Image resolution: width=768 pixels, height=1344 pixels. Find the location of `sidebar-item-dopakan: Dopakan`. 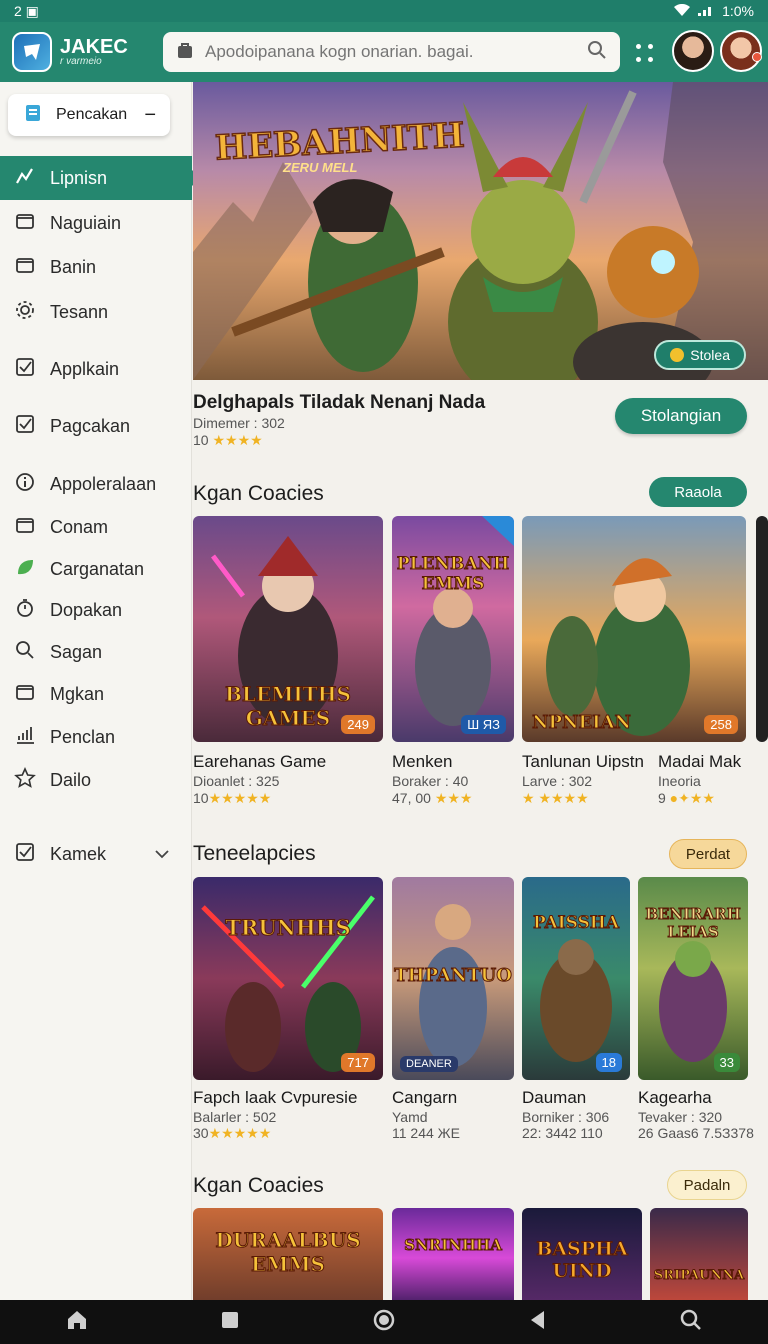

sidebar-item-dopakan: Dopakan is located at coordinates (96, 610).